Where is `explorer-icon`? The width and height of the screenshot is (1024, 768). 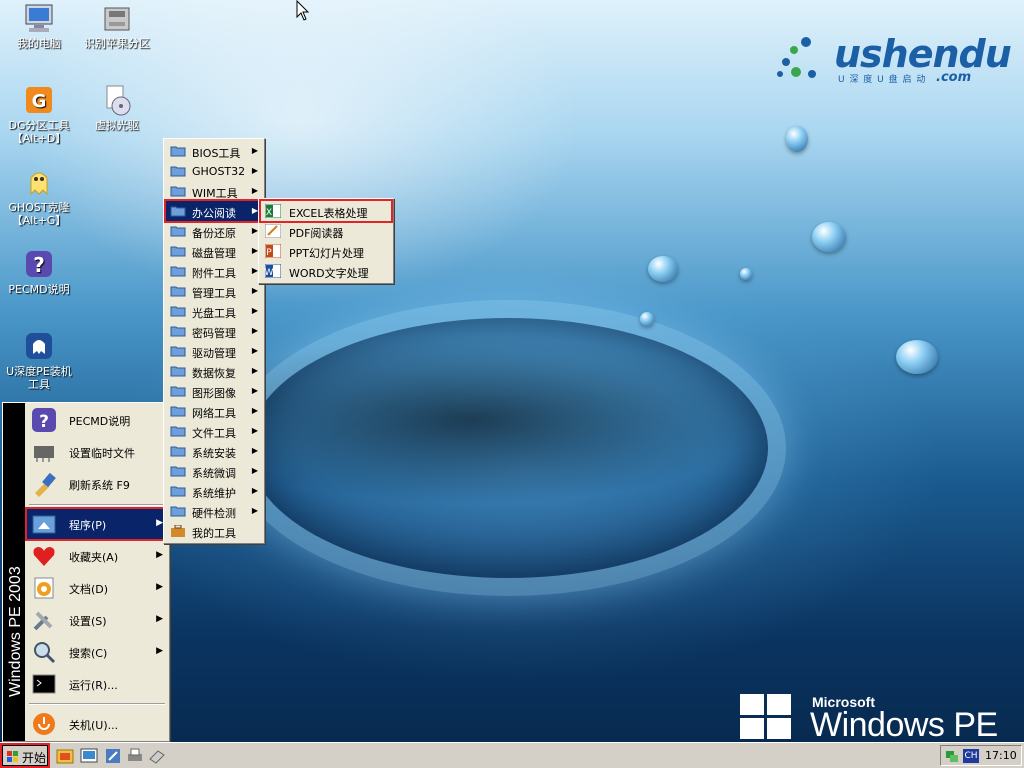
explorer-icon is located at coordinates (65, 756).